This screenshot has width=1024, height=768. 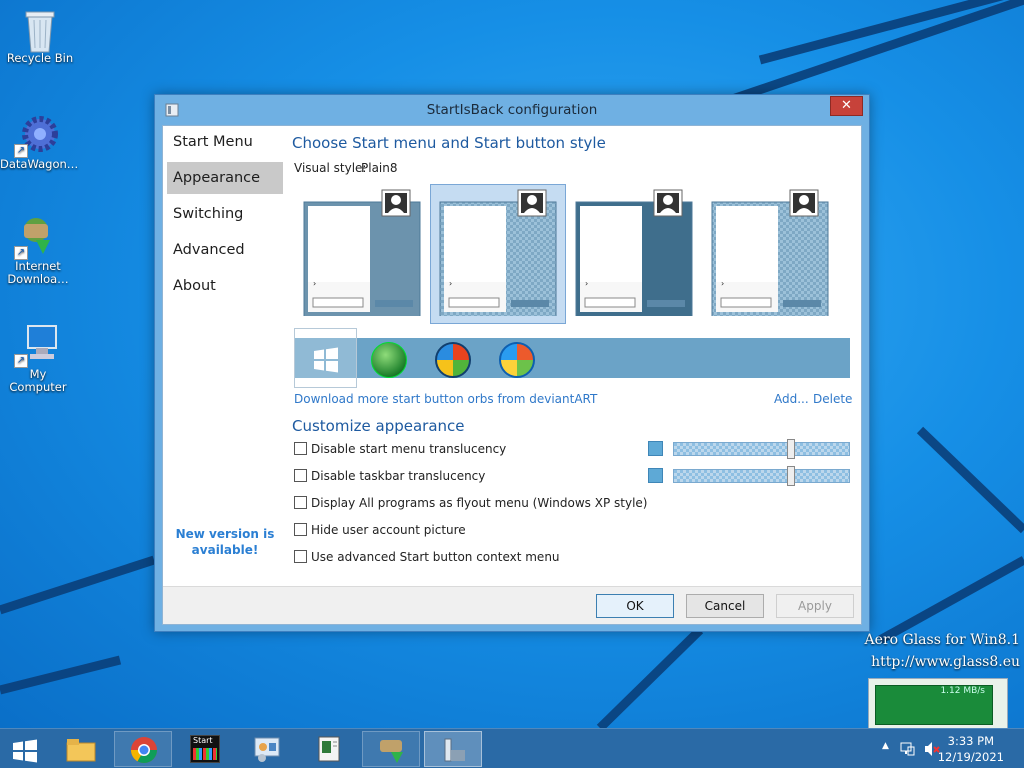 I want to click on chrome-icon, so click(x=144, y=750).